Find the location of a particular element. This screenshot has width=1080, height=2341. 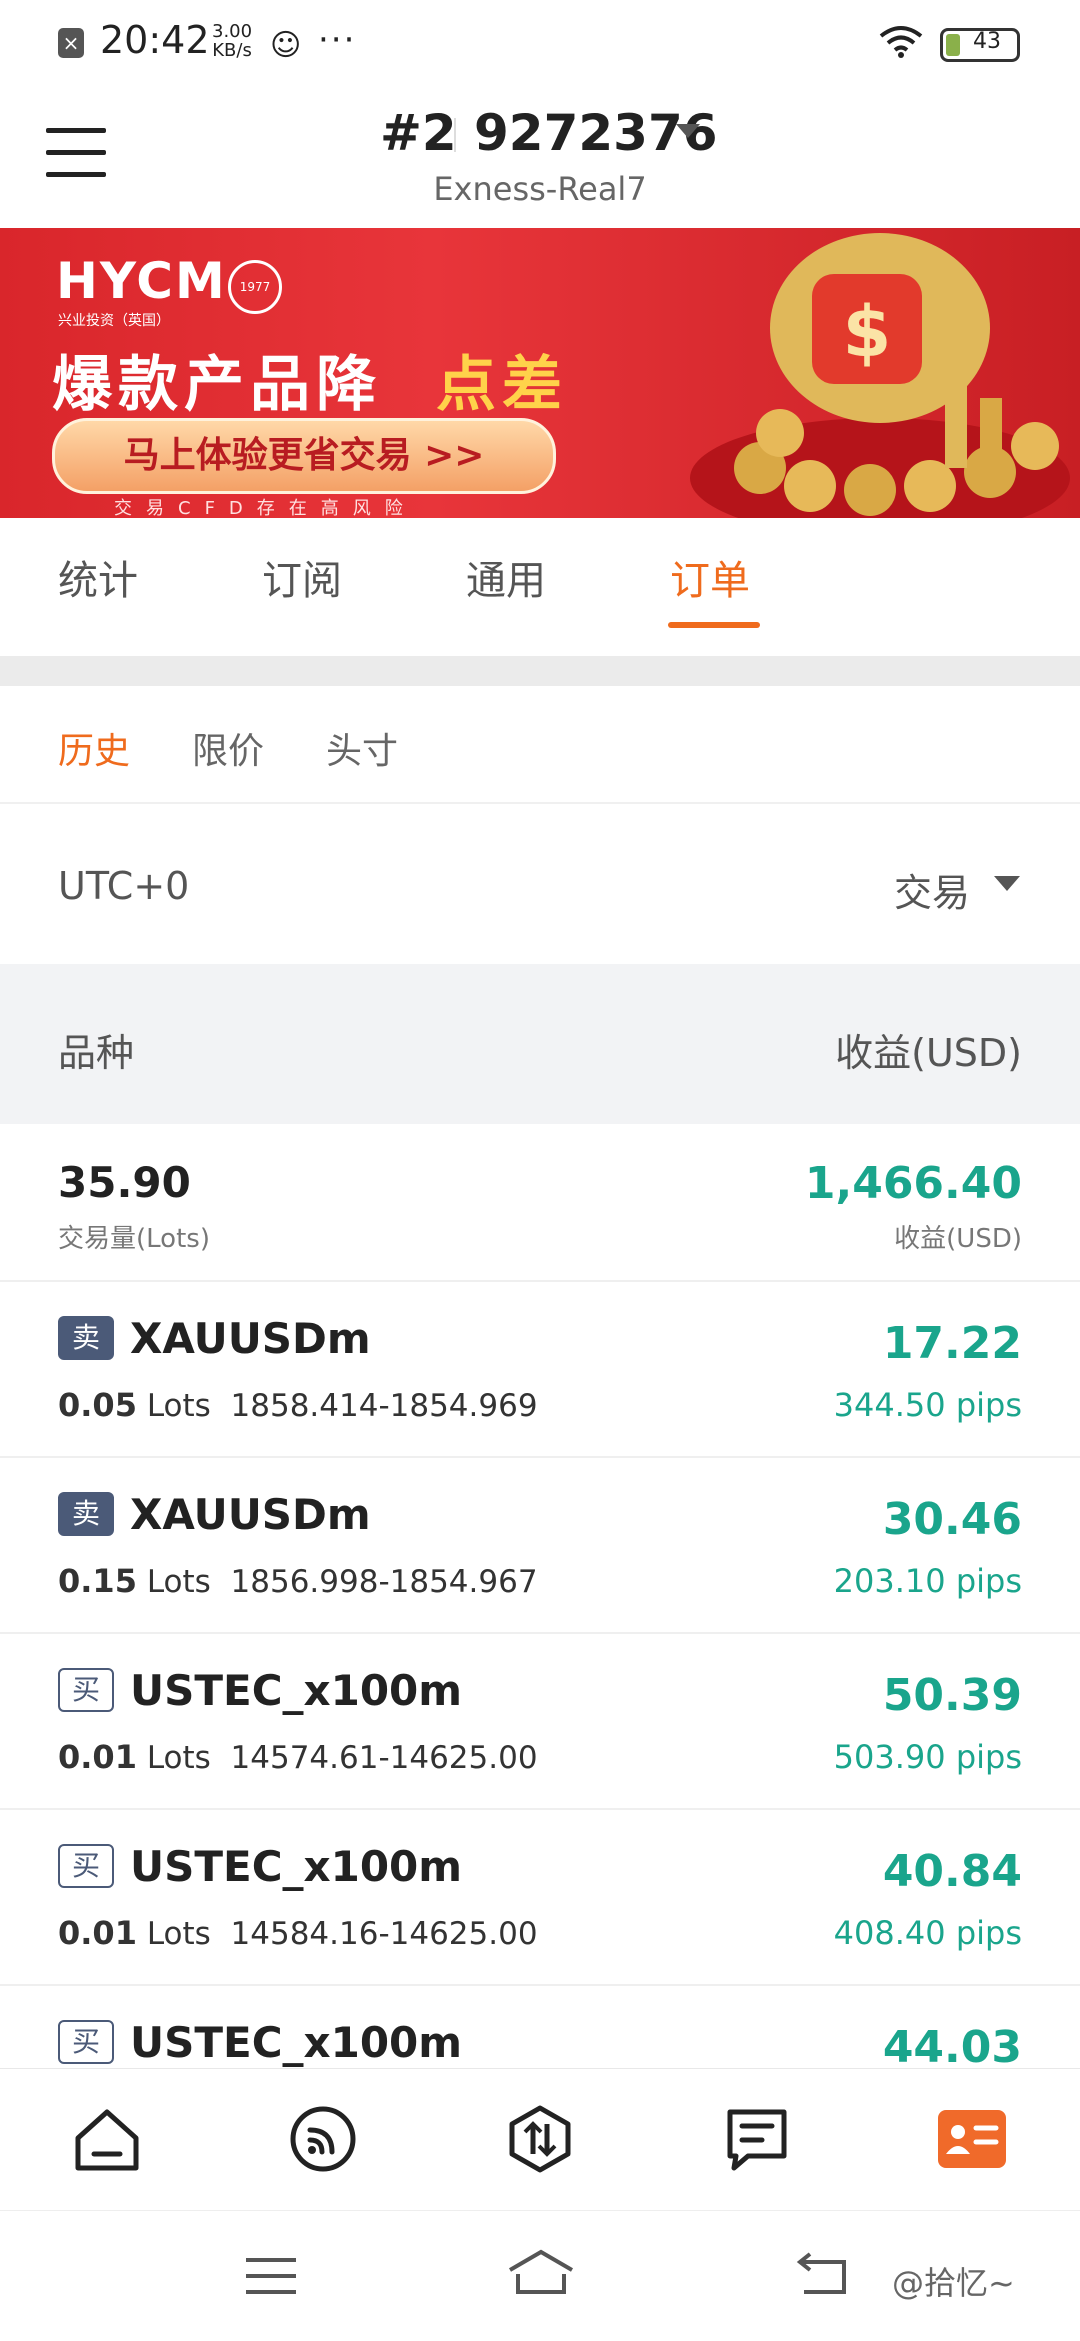

home-icon is located at coordinates (107, 2139).